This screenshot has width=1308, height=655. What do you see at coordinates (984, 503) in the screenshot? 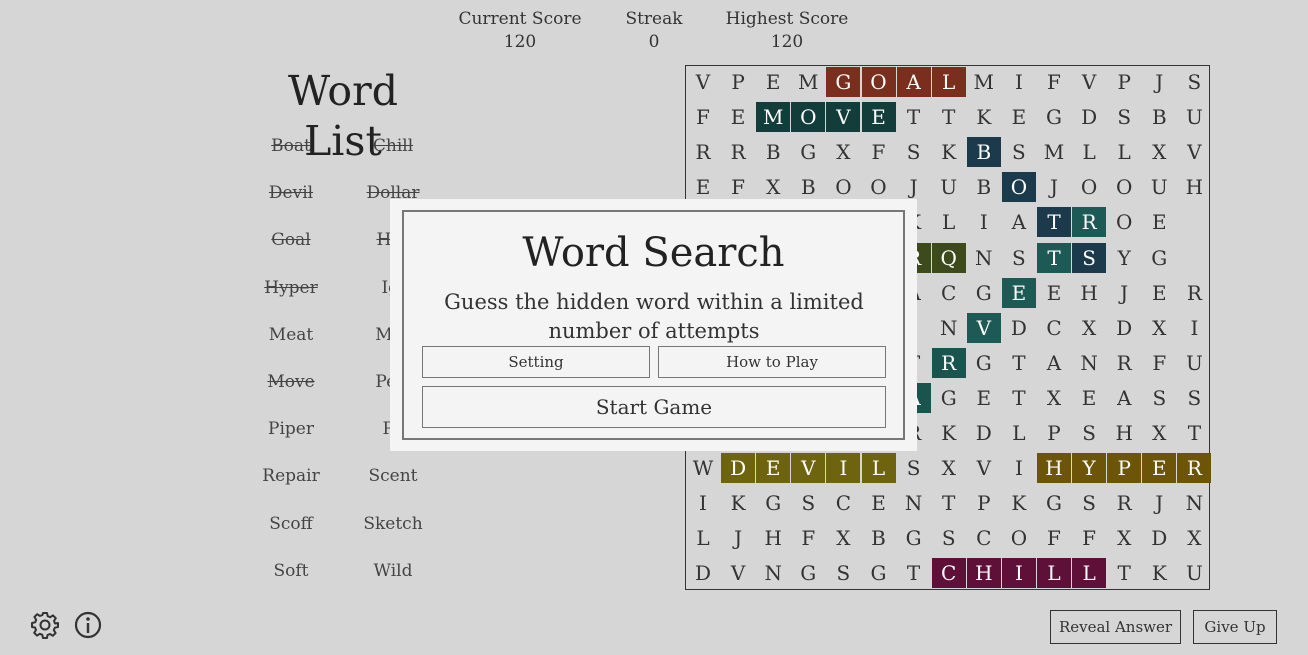
I see `grid-cell: P` at bounding box center [984, 503].